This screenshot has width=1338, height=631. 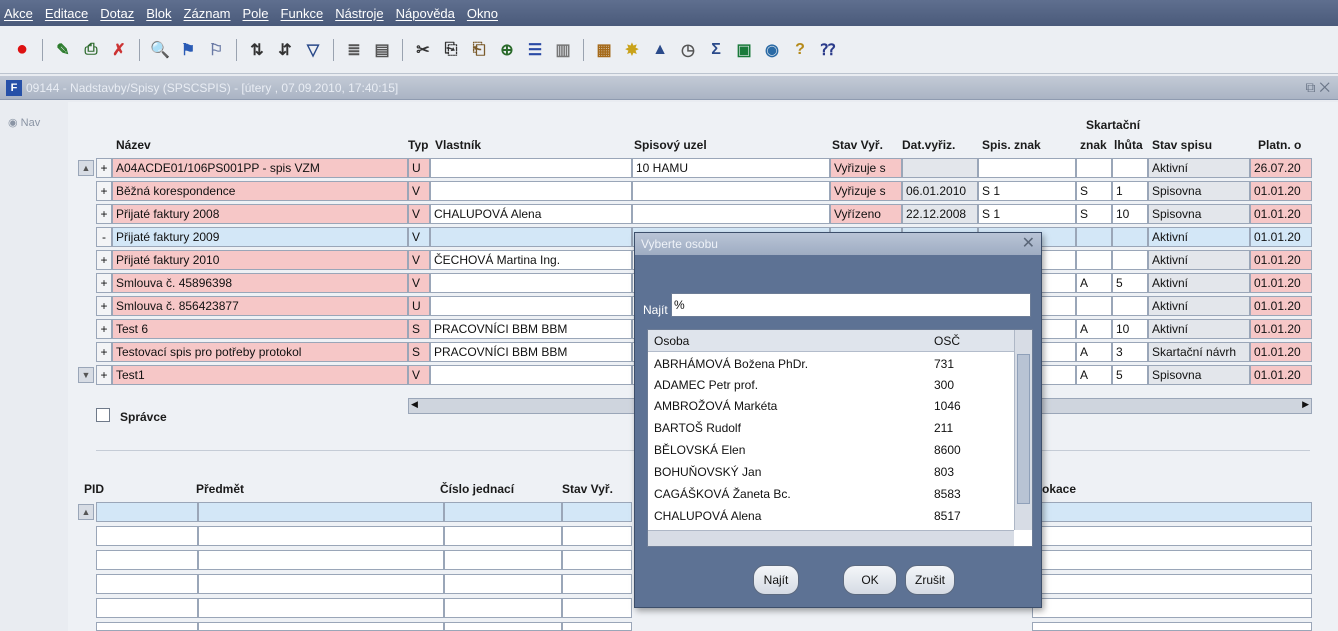 What do you see at coordinates (940, 191) in the screenshot?
I see `cell-dat-vyriz: 06.01.2010` at bounding box center [940, 191].